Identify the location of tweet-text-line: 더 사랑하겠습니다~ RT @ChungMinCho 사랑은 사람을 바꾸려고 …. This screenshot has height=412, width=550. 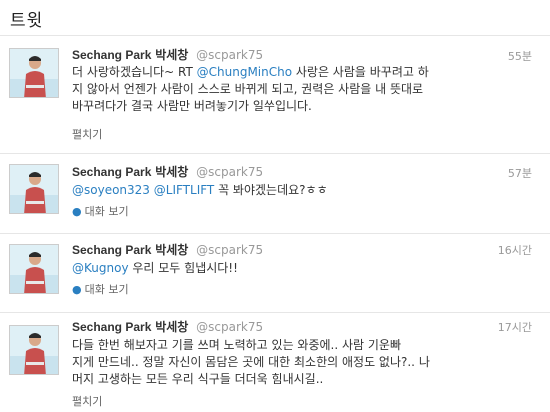
(307, 72).